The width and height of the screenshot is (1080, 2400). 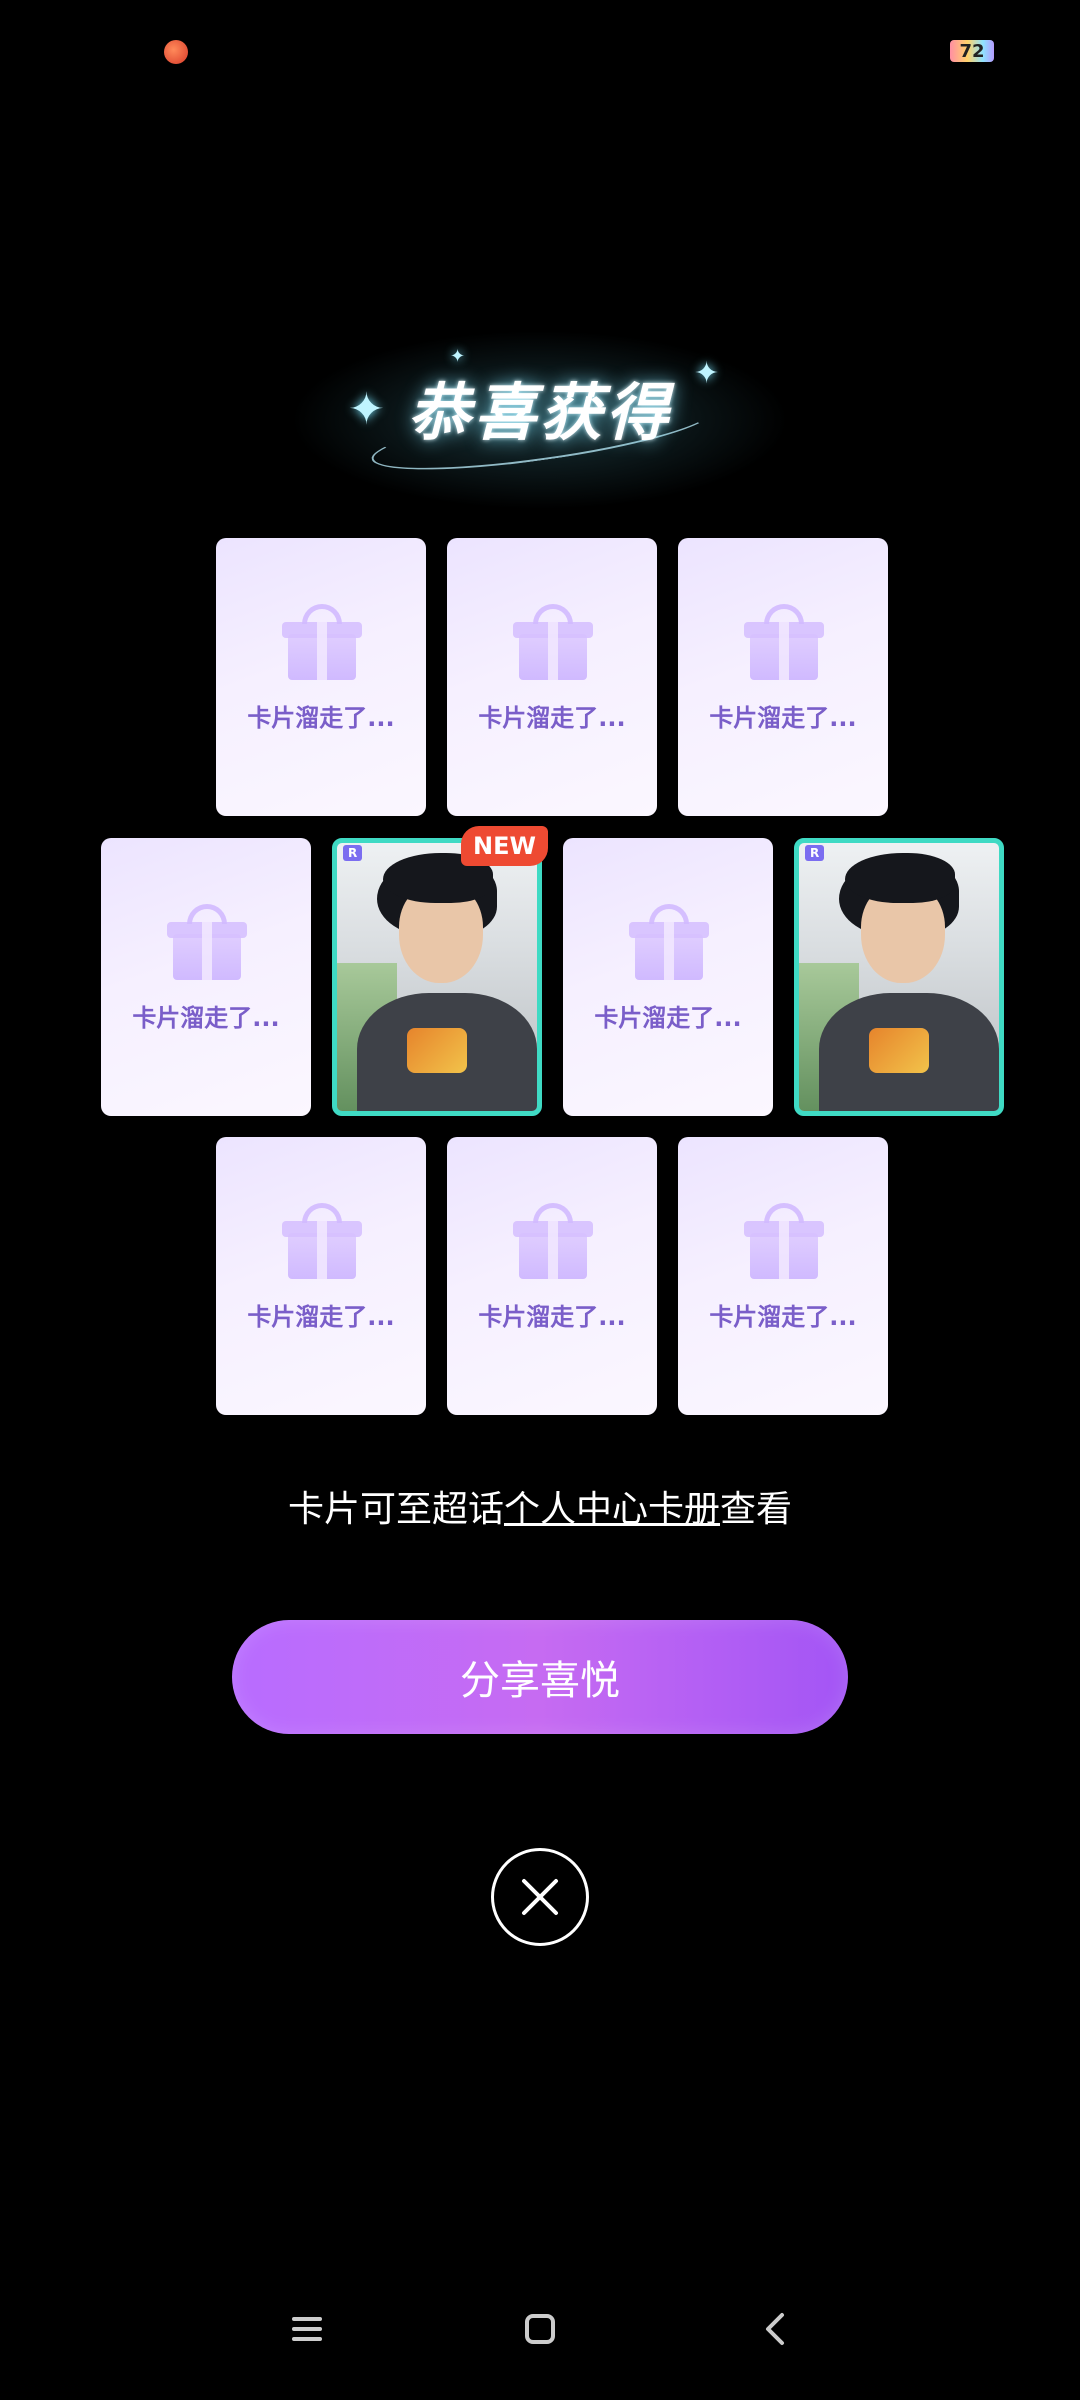 What do you see at coordinates (540, 1677) in the screenshot?
I see `share-button: 分享喜悦` at bounding box center [540, 1677].